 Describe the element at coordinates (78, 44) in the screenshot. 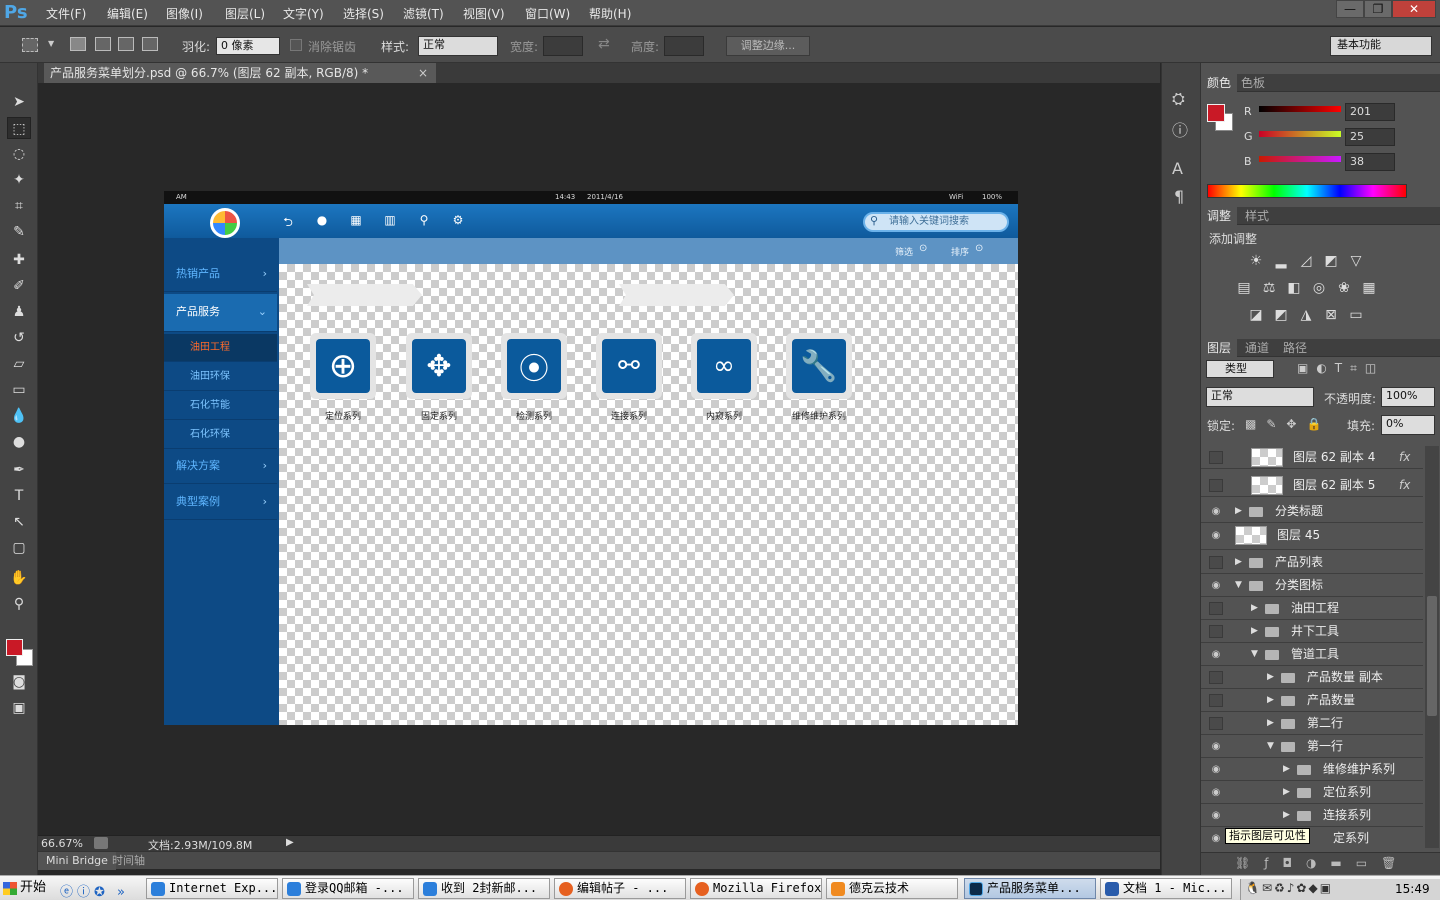

I see `new-selection-icon` at that location.